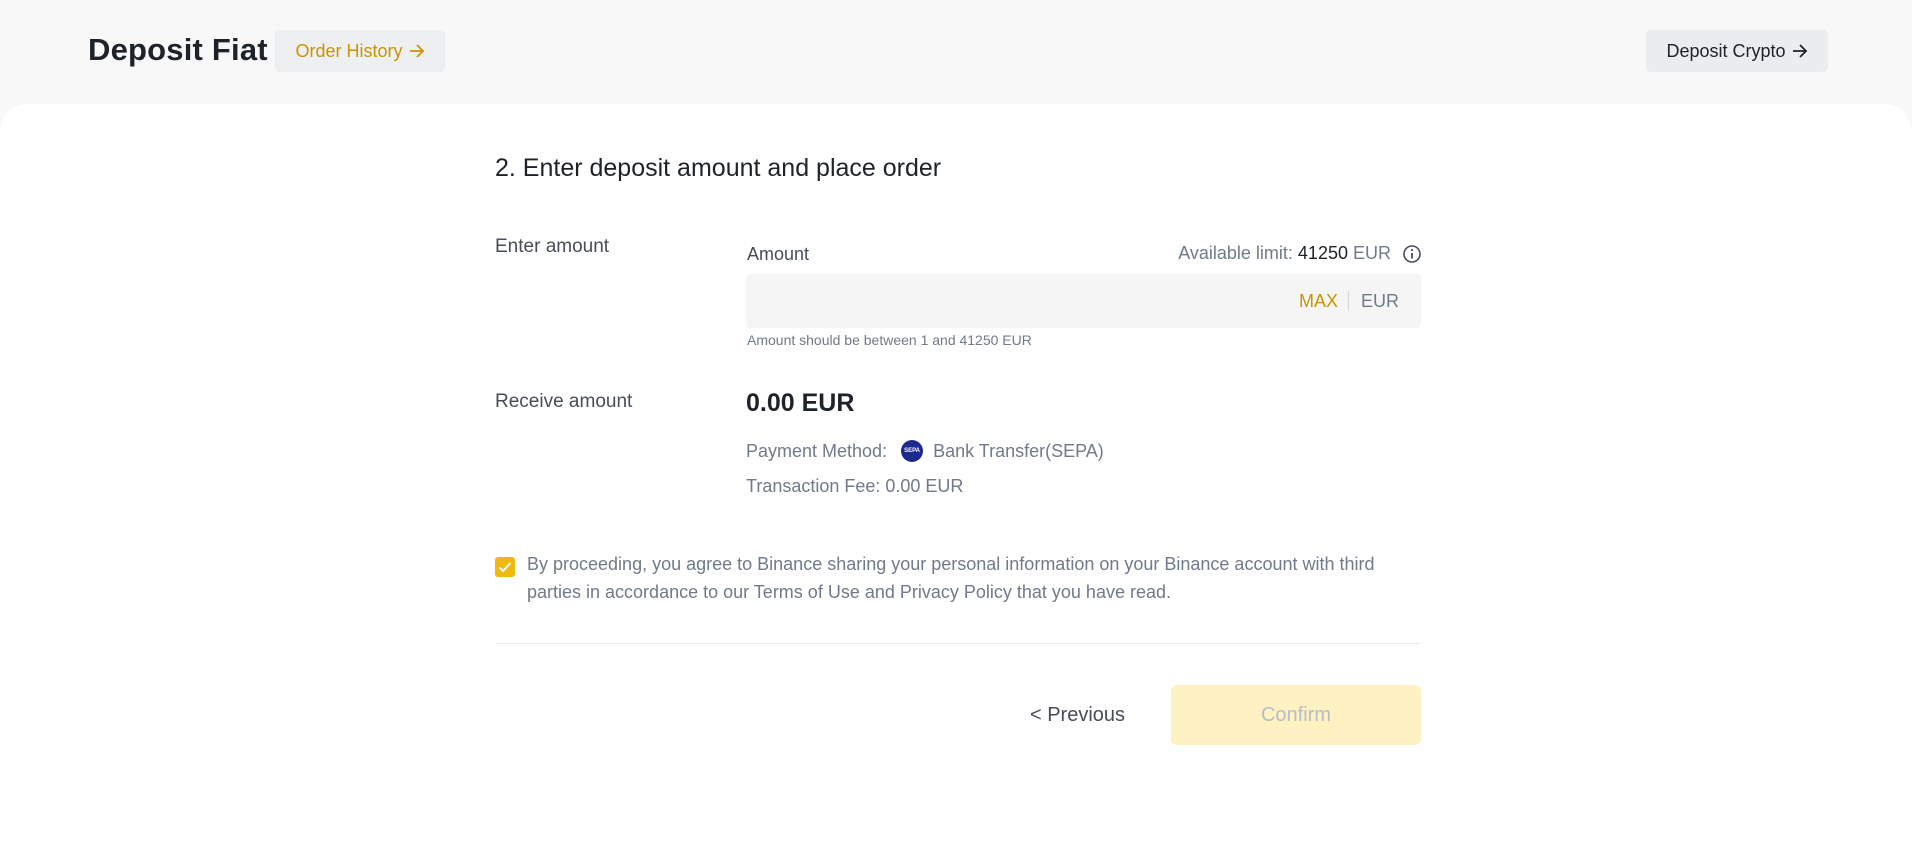 This screenshot has width=1912, height=859. What do you see at coordinates (912, 451) in the screenshot?
I see `sepa-icon: SEPA` at bounding box center [912, 451].